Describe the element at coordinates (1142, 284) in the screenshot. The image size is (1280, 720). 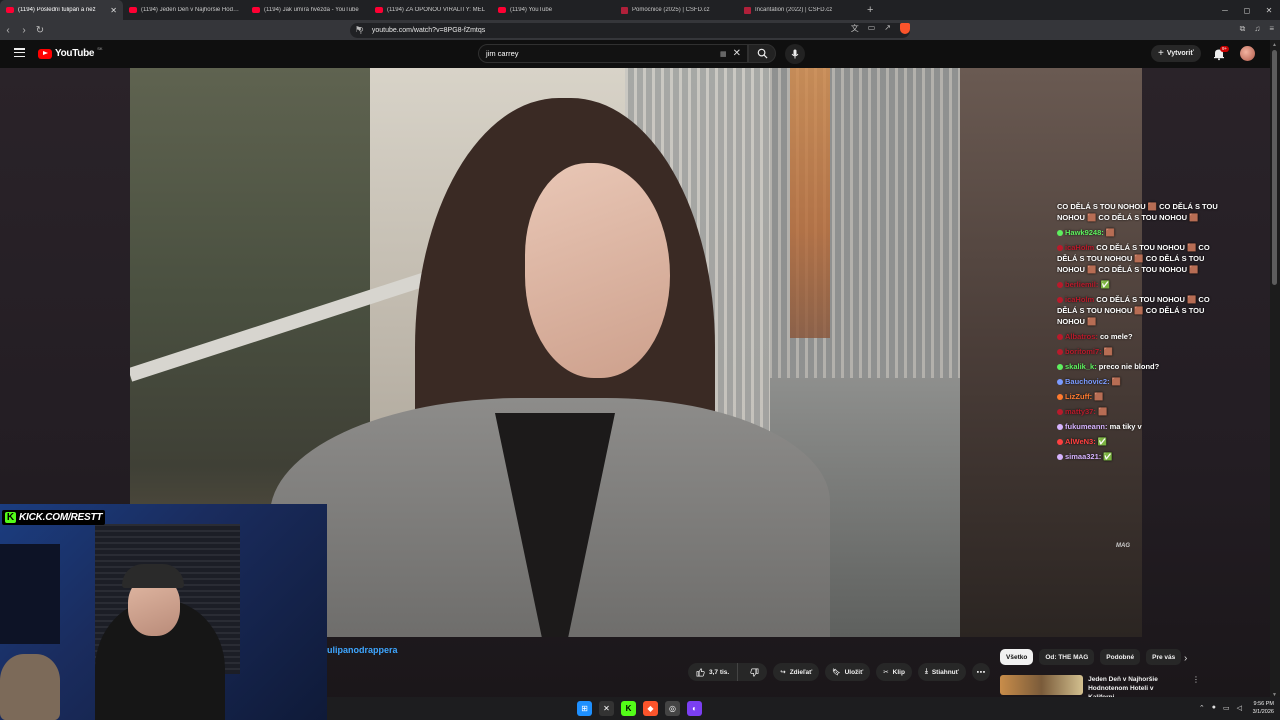
I see `chat-message: berliemil: ✅` at that location.